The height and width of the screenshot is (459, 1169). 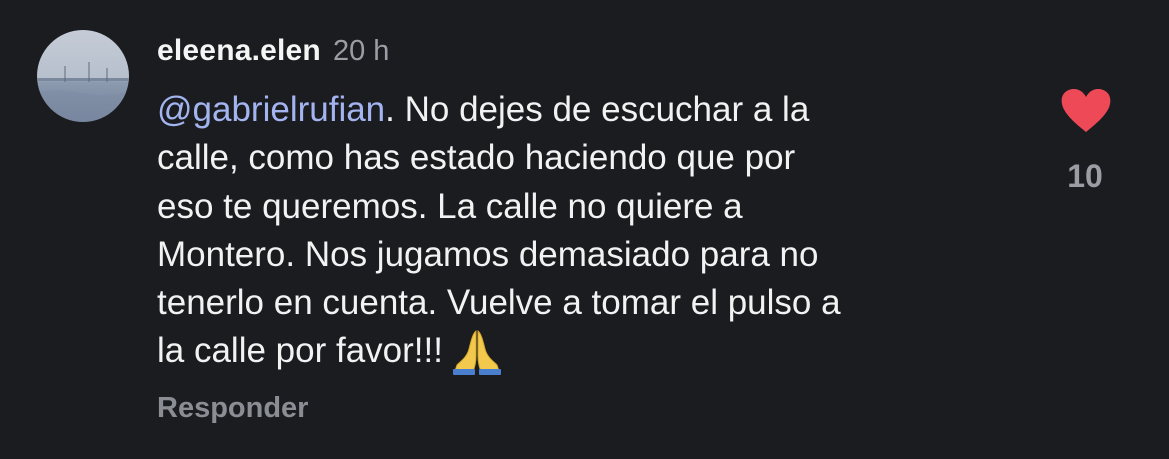 What do you see at coordinates (300, 351) in the screenshot?
I see `comment-line-text: la calle por favor!!!` at bounding box center [300, 351].